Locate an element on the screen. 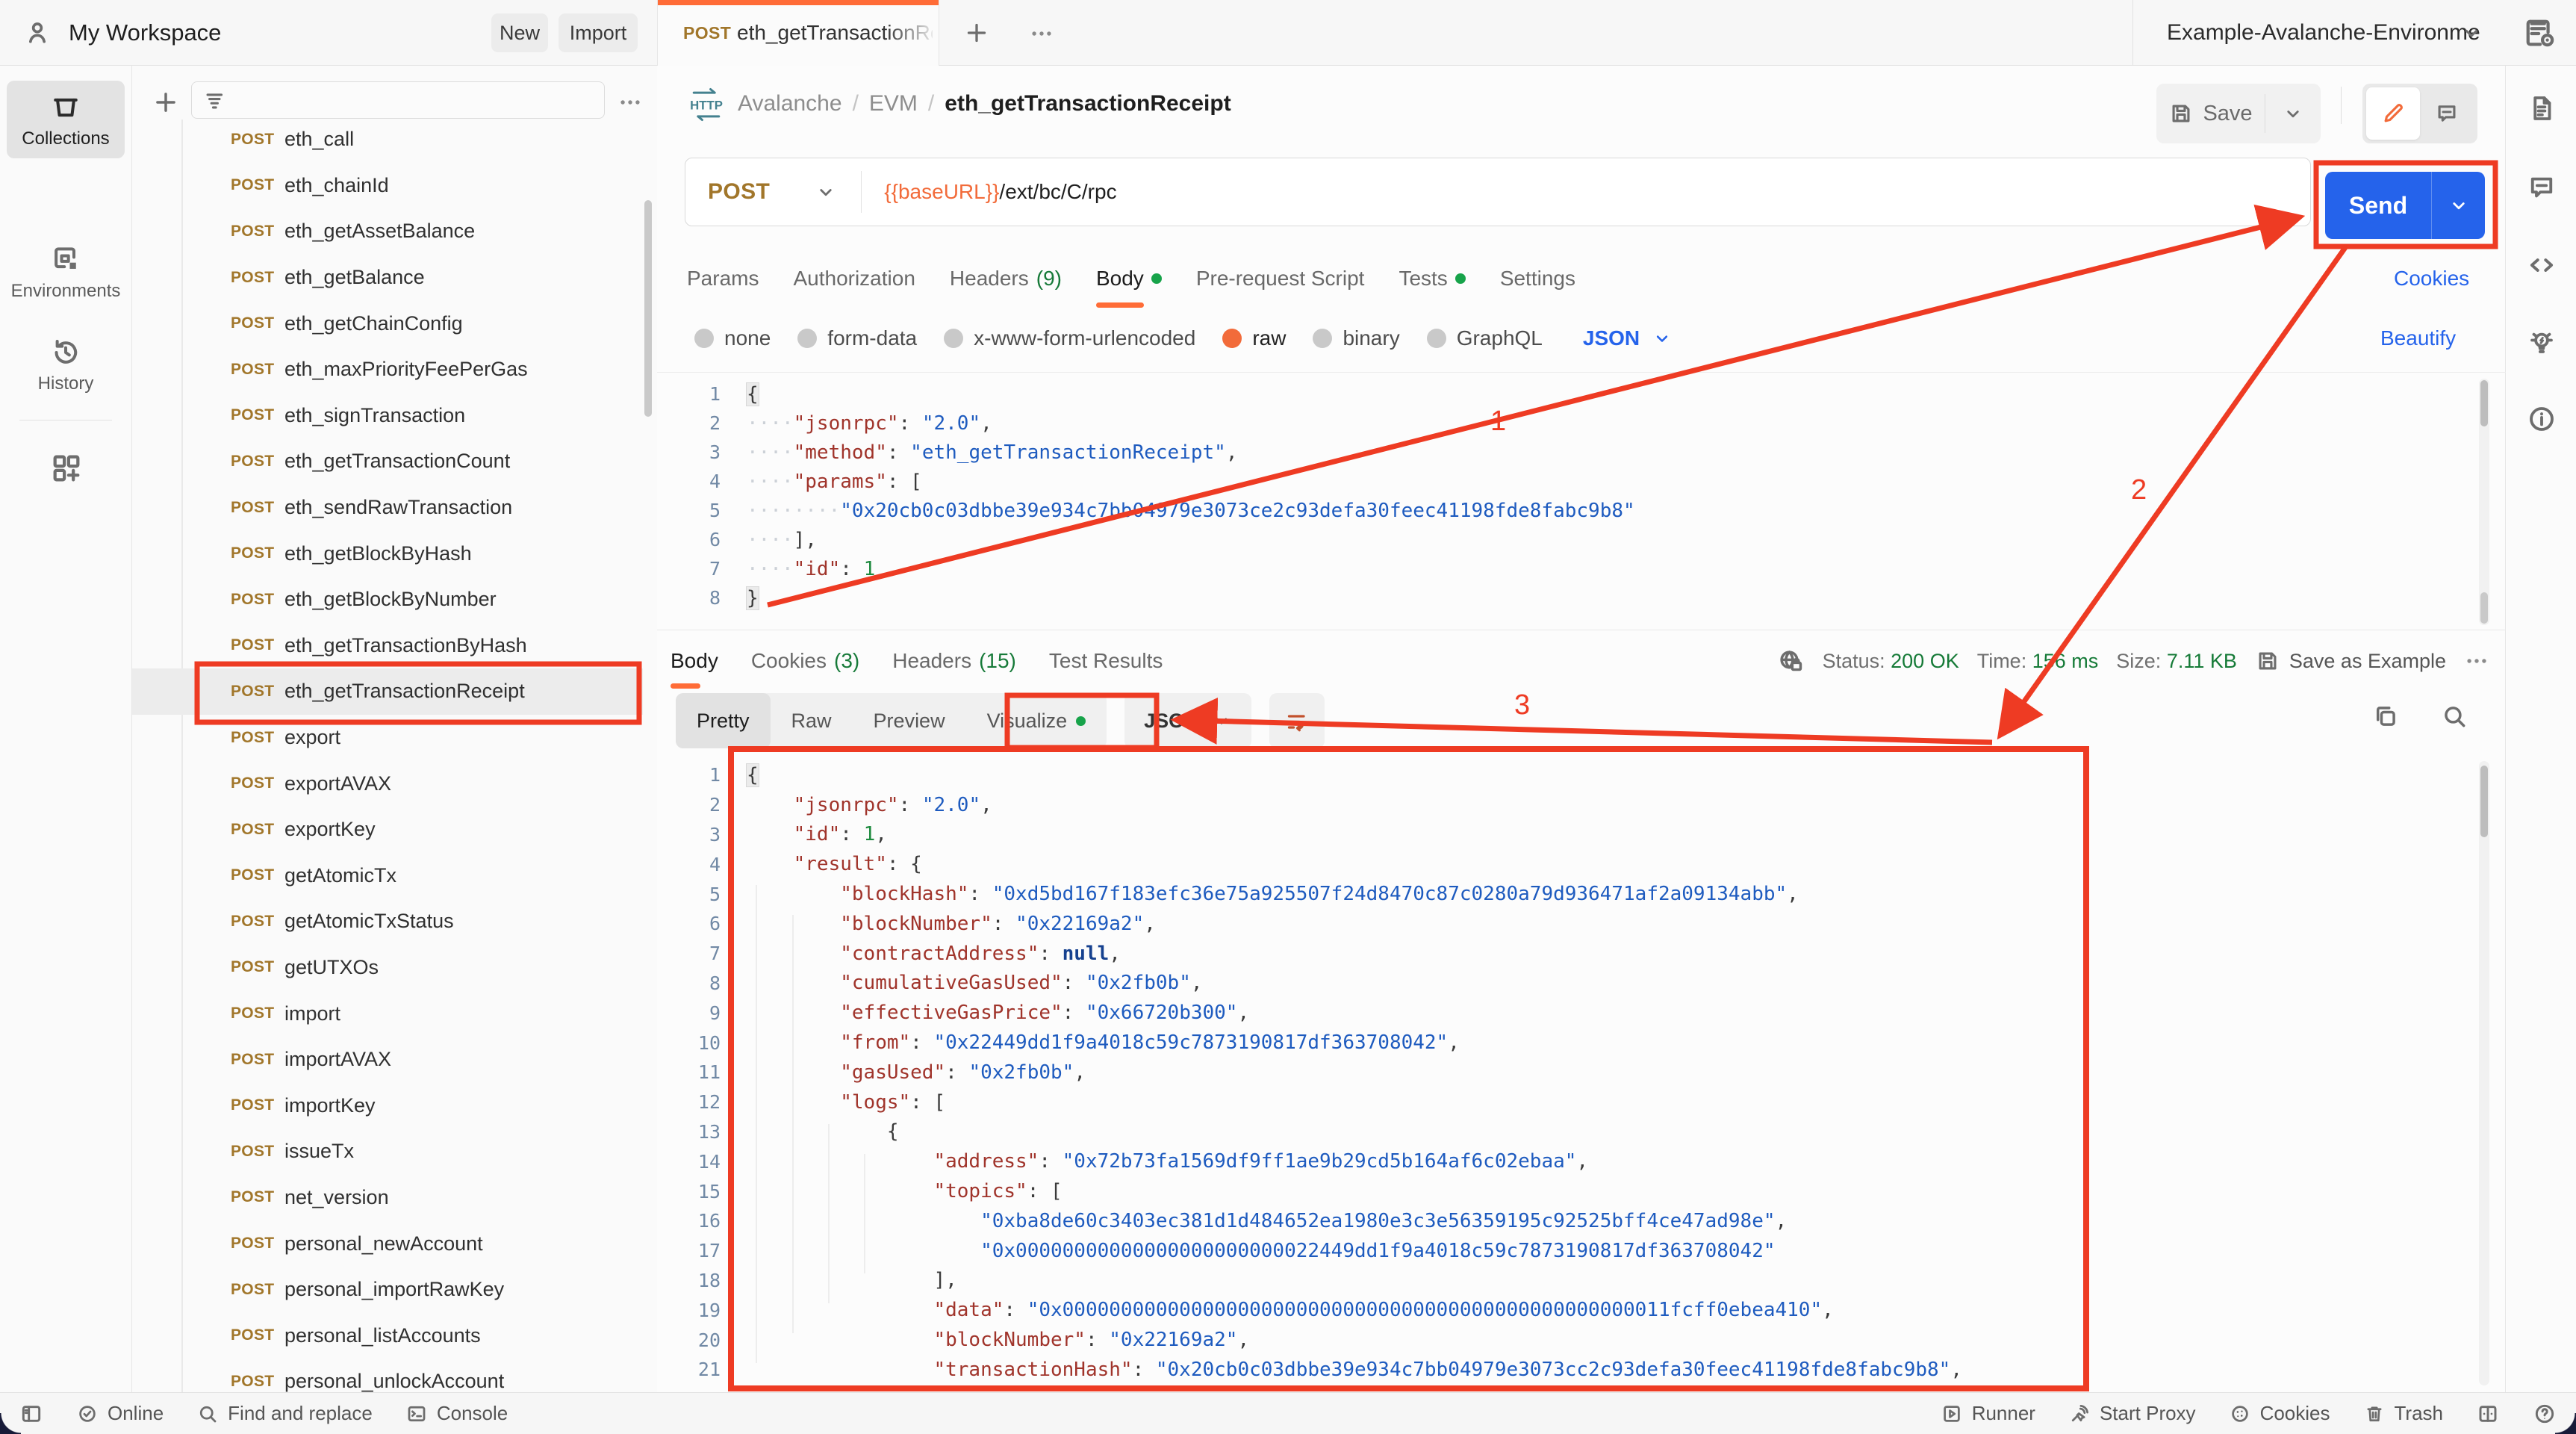  info-icon is located at coordinates (2541, 419).